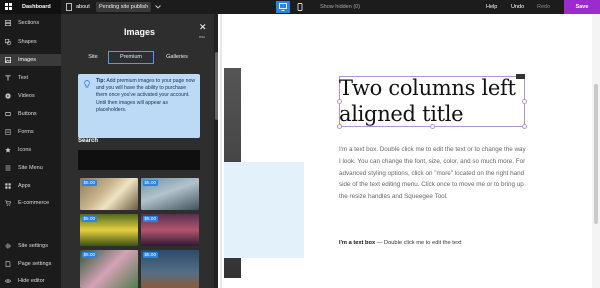  I want to click on sidebar-item-label: Images, so click(27, 60).